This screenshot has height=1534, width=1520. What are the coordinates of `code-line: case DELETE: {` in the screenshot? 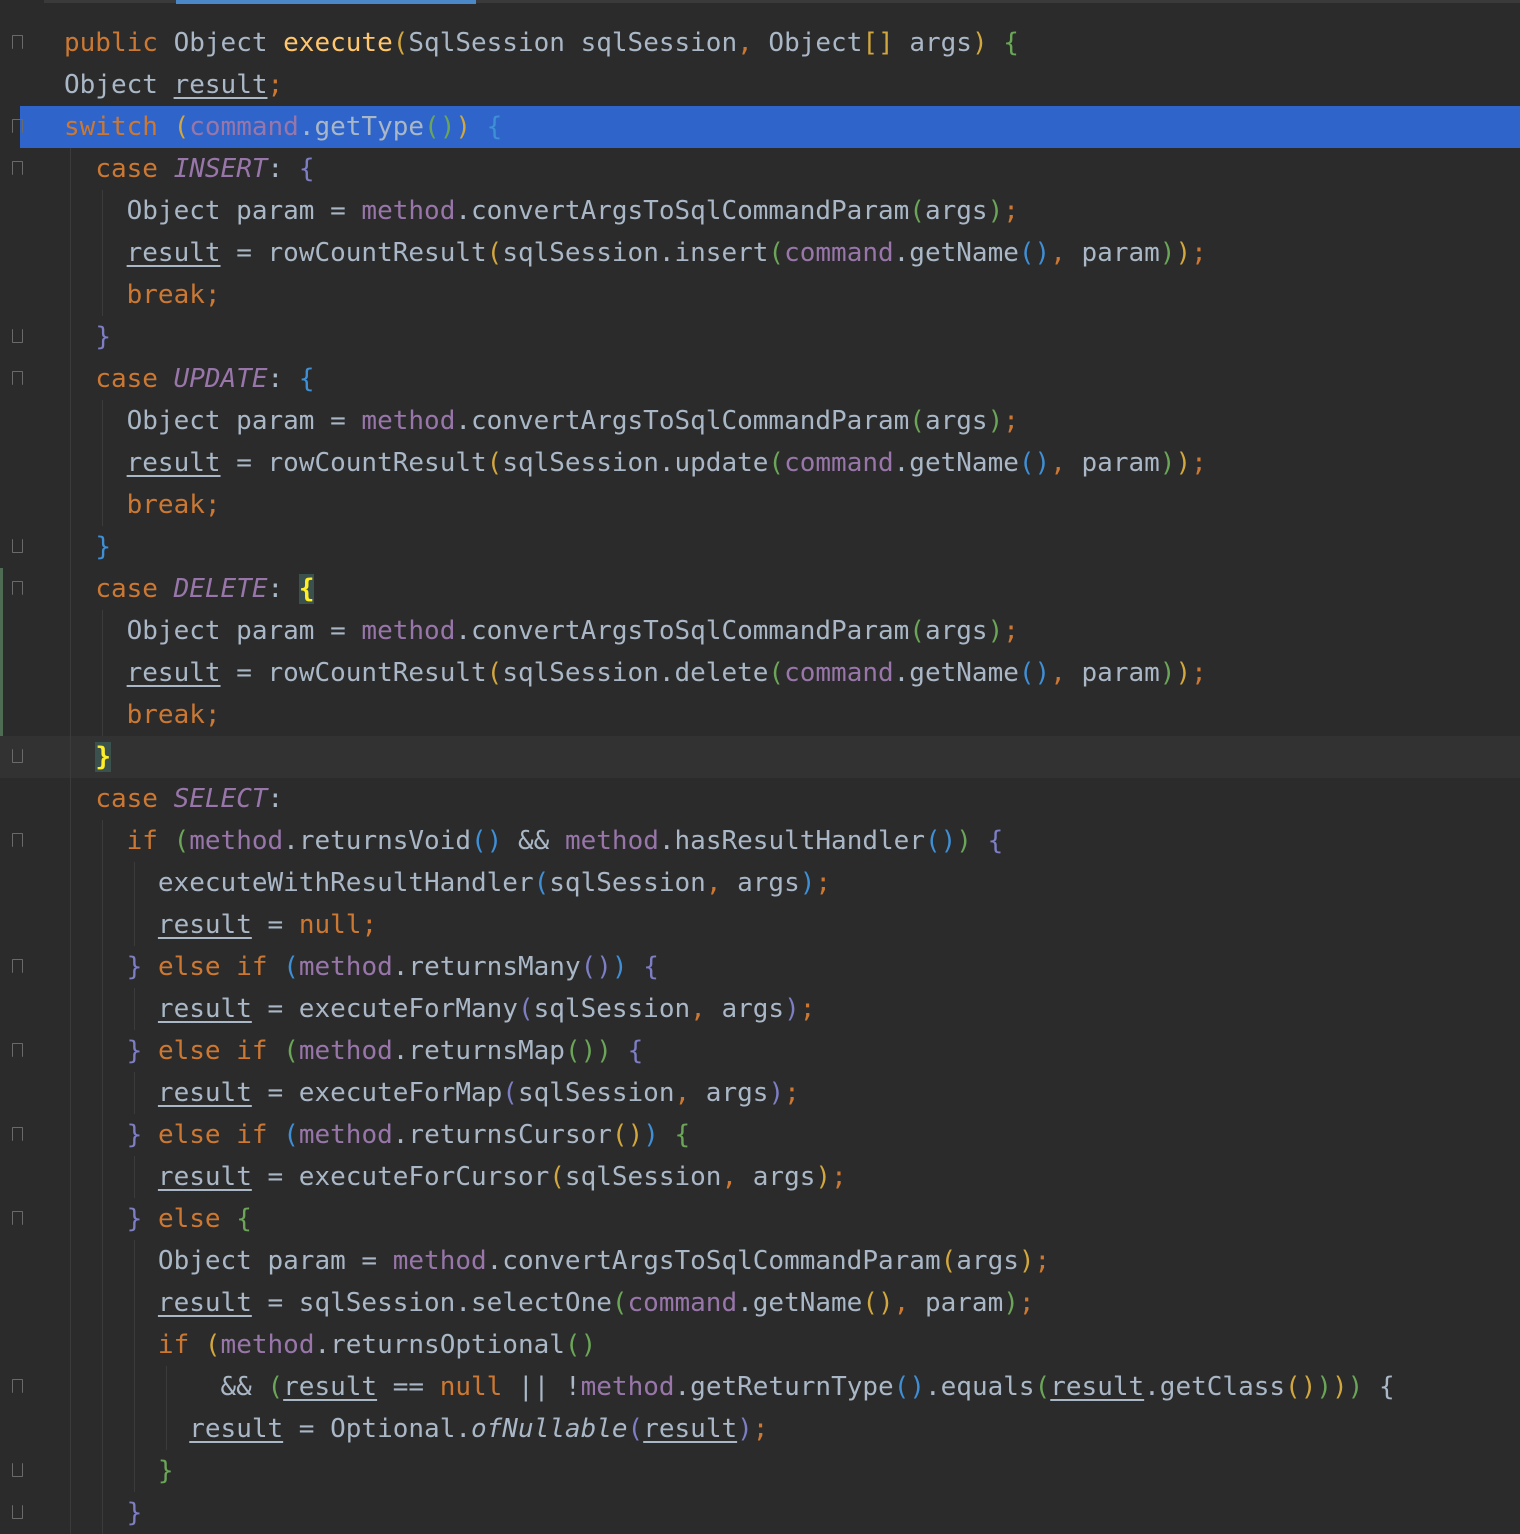 It's located at (760, 589).